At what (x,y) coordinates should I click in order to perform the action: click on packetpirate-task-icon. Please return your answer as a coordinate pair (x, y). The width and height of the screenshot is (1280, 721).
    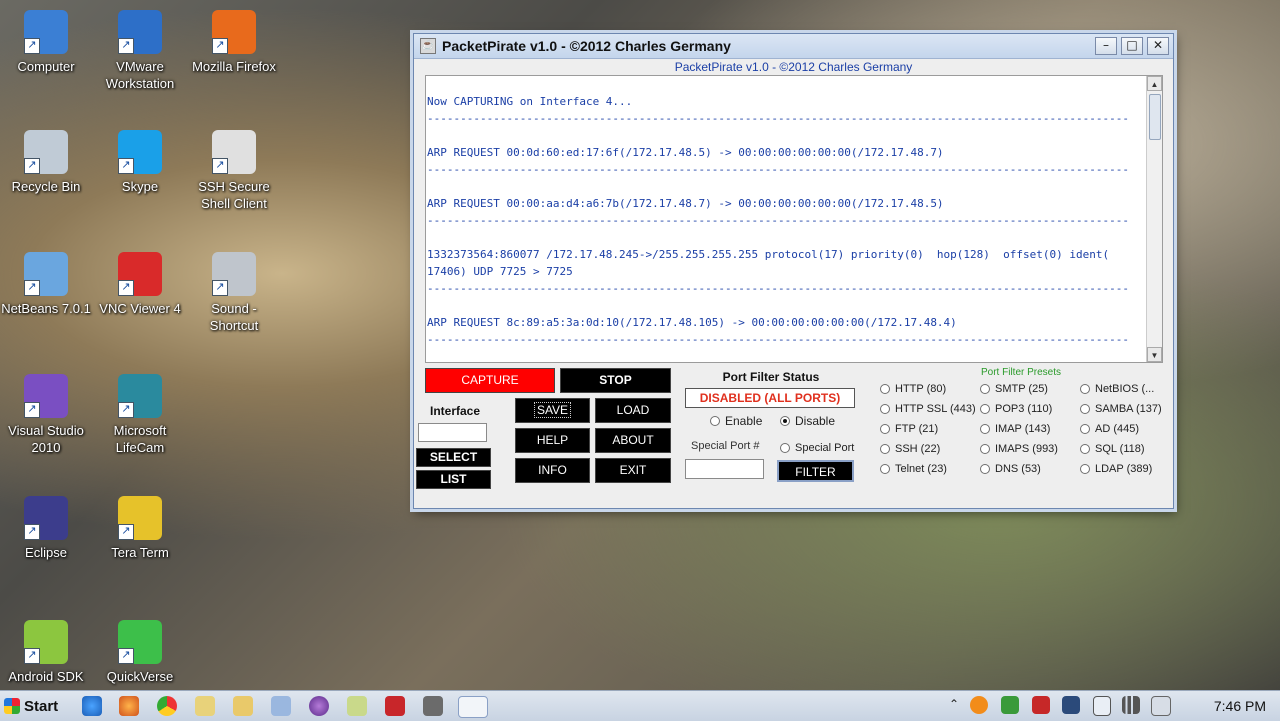
    Looking at the image, I should click on (473, 707).